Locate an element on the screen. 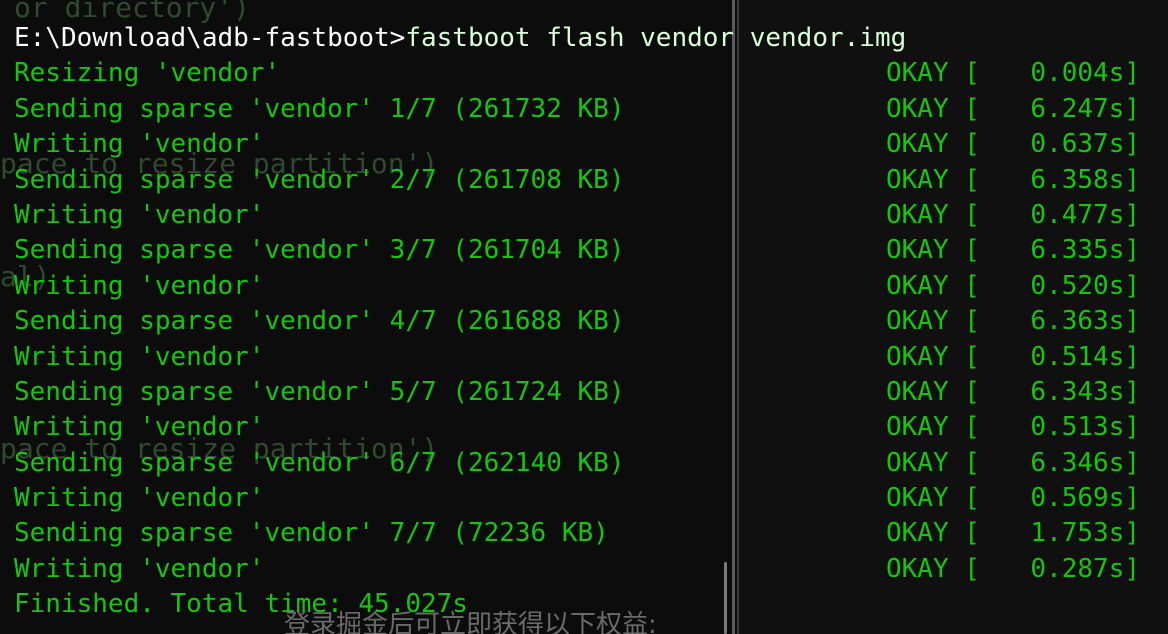 The height and width of the screenshot is (634, 1168). output-line-text: Sending sparse 'vendor' 2/7 (261708 KB) is located at coordinates (319, 179).